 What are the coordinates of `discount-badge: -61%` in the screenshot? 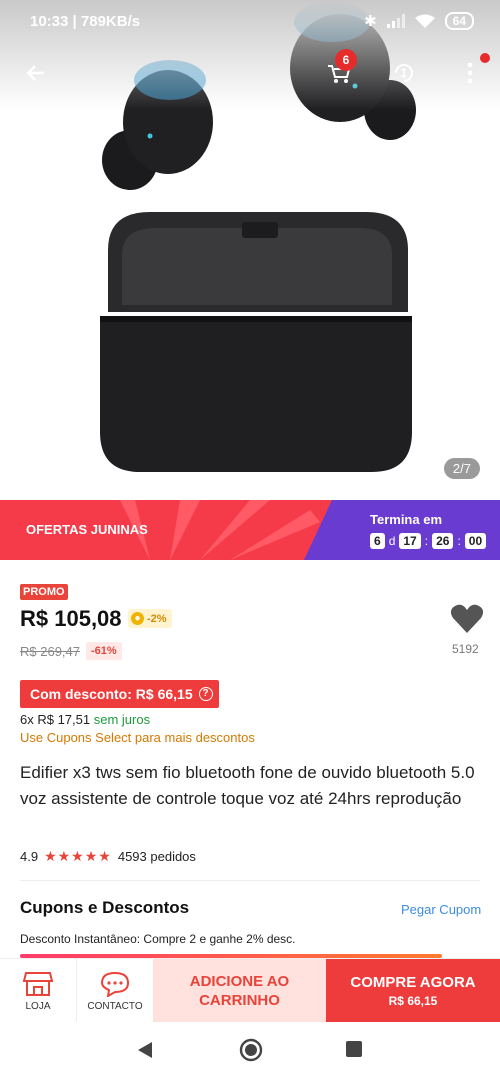 It's located at (104, 651).